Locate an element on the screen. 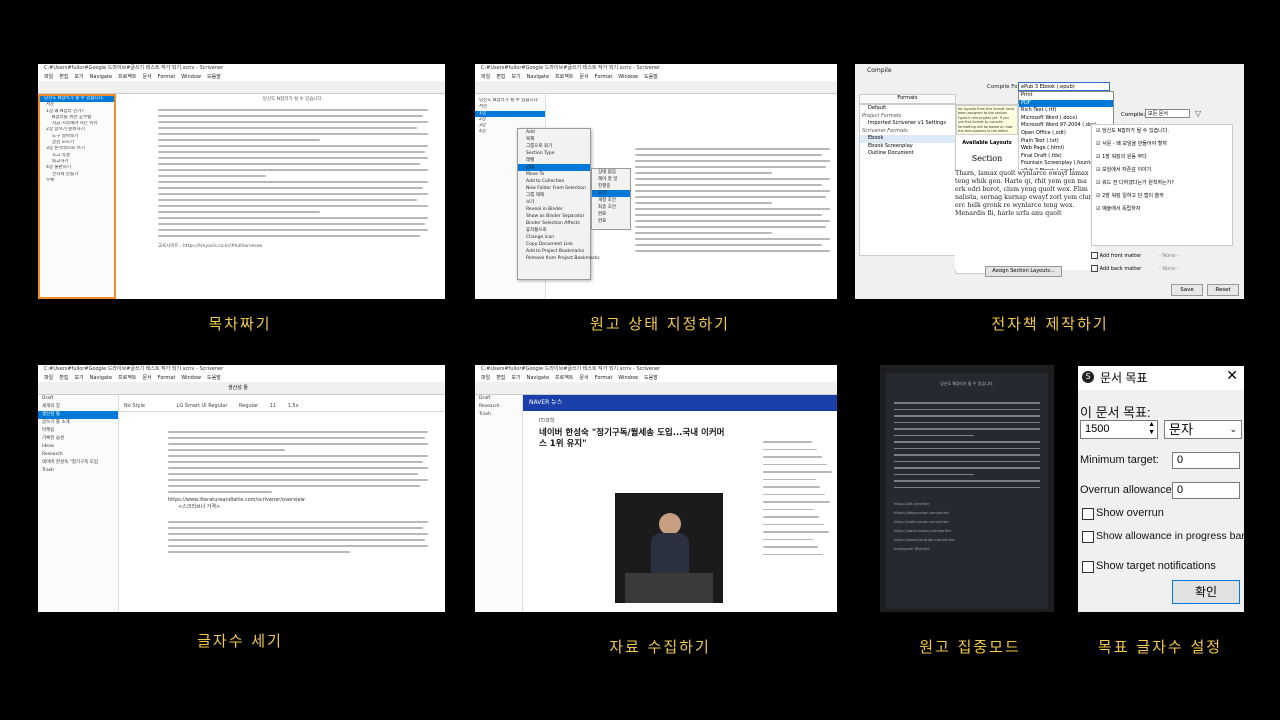  goal-input: 1500 ▲ ▼ is located at coordinates (1119, 429).